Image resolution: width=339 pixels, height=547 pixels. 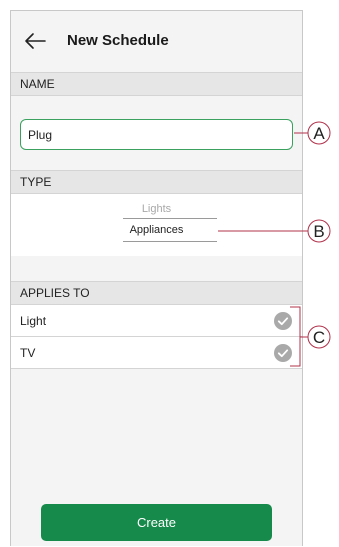 What do you see at coordinates (319, 337) in the screenshot?
I see `callout-c-label: C` at bounding box center [319, 337].